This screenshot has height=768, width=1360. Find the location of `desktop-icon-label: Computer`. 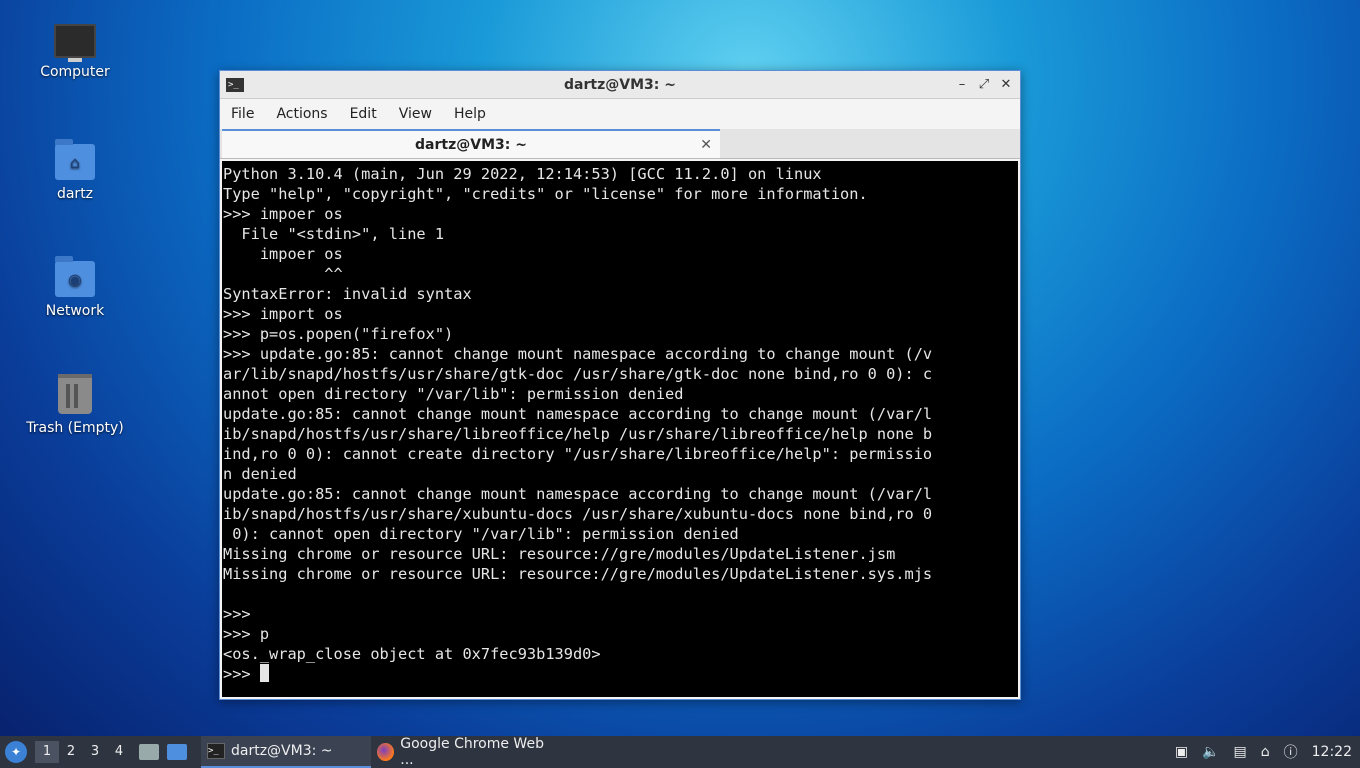

desktop-icon-label: Computer is located at coordinates (75, 72).